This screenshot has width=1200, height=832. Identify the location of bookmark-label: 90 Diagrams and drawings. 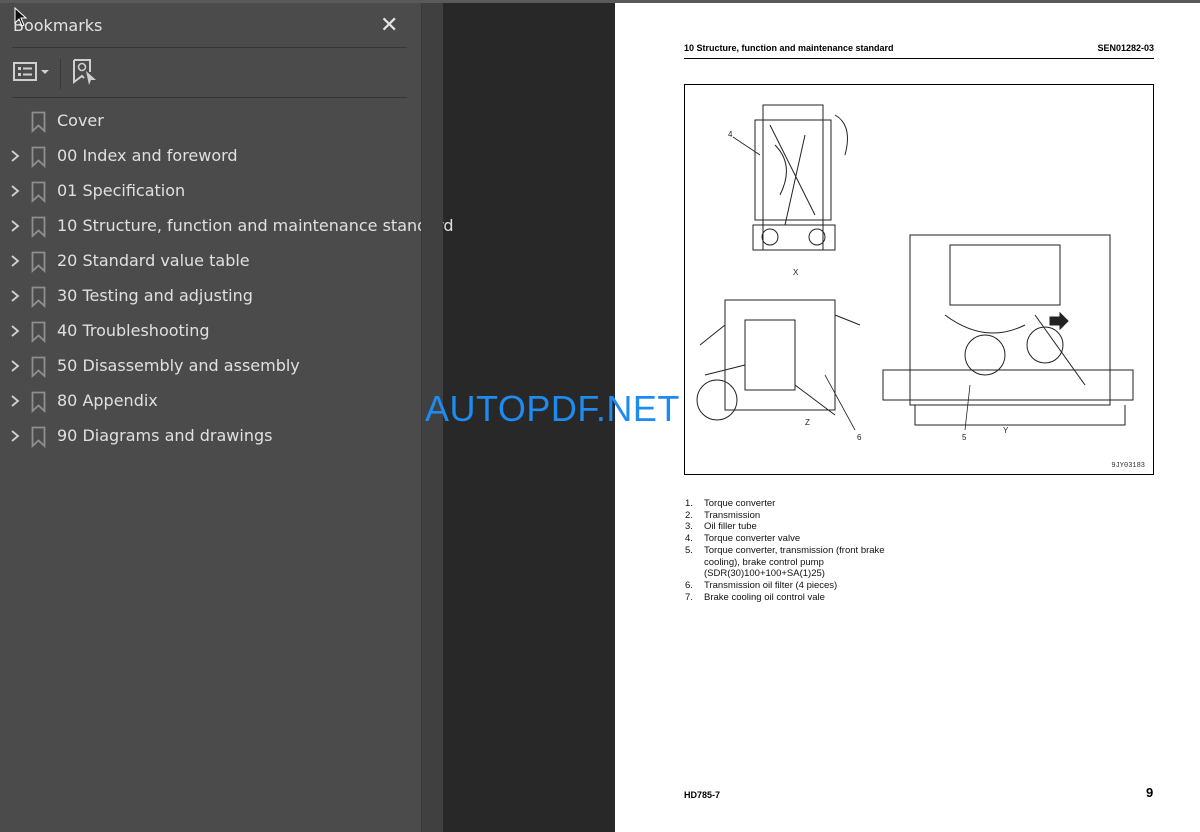
(165, 435).